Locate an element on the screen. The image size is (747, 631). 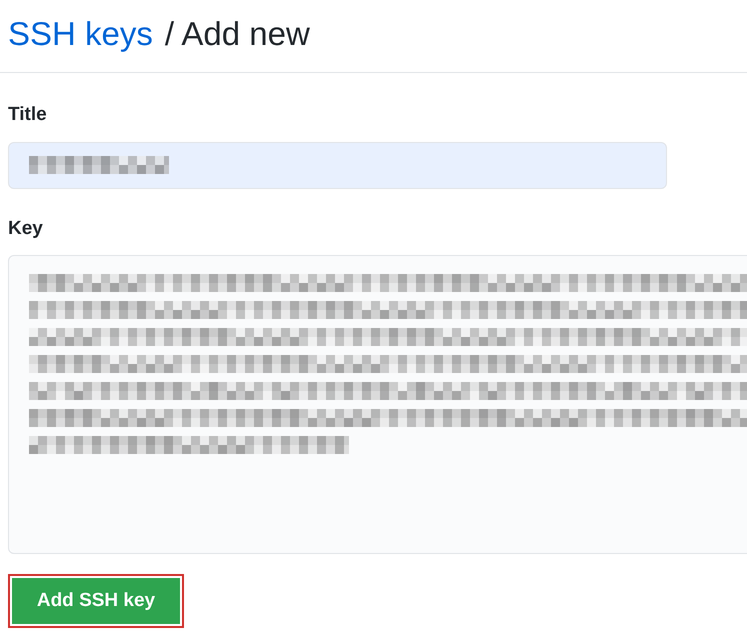
key-label: Key is located at coordinates (26, 228).